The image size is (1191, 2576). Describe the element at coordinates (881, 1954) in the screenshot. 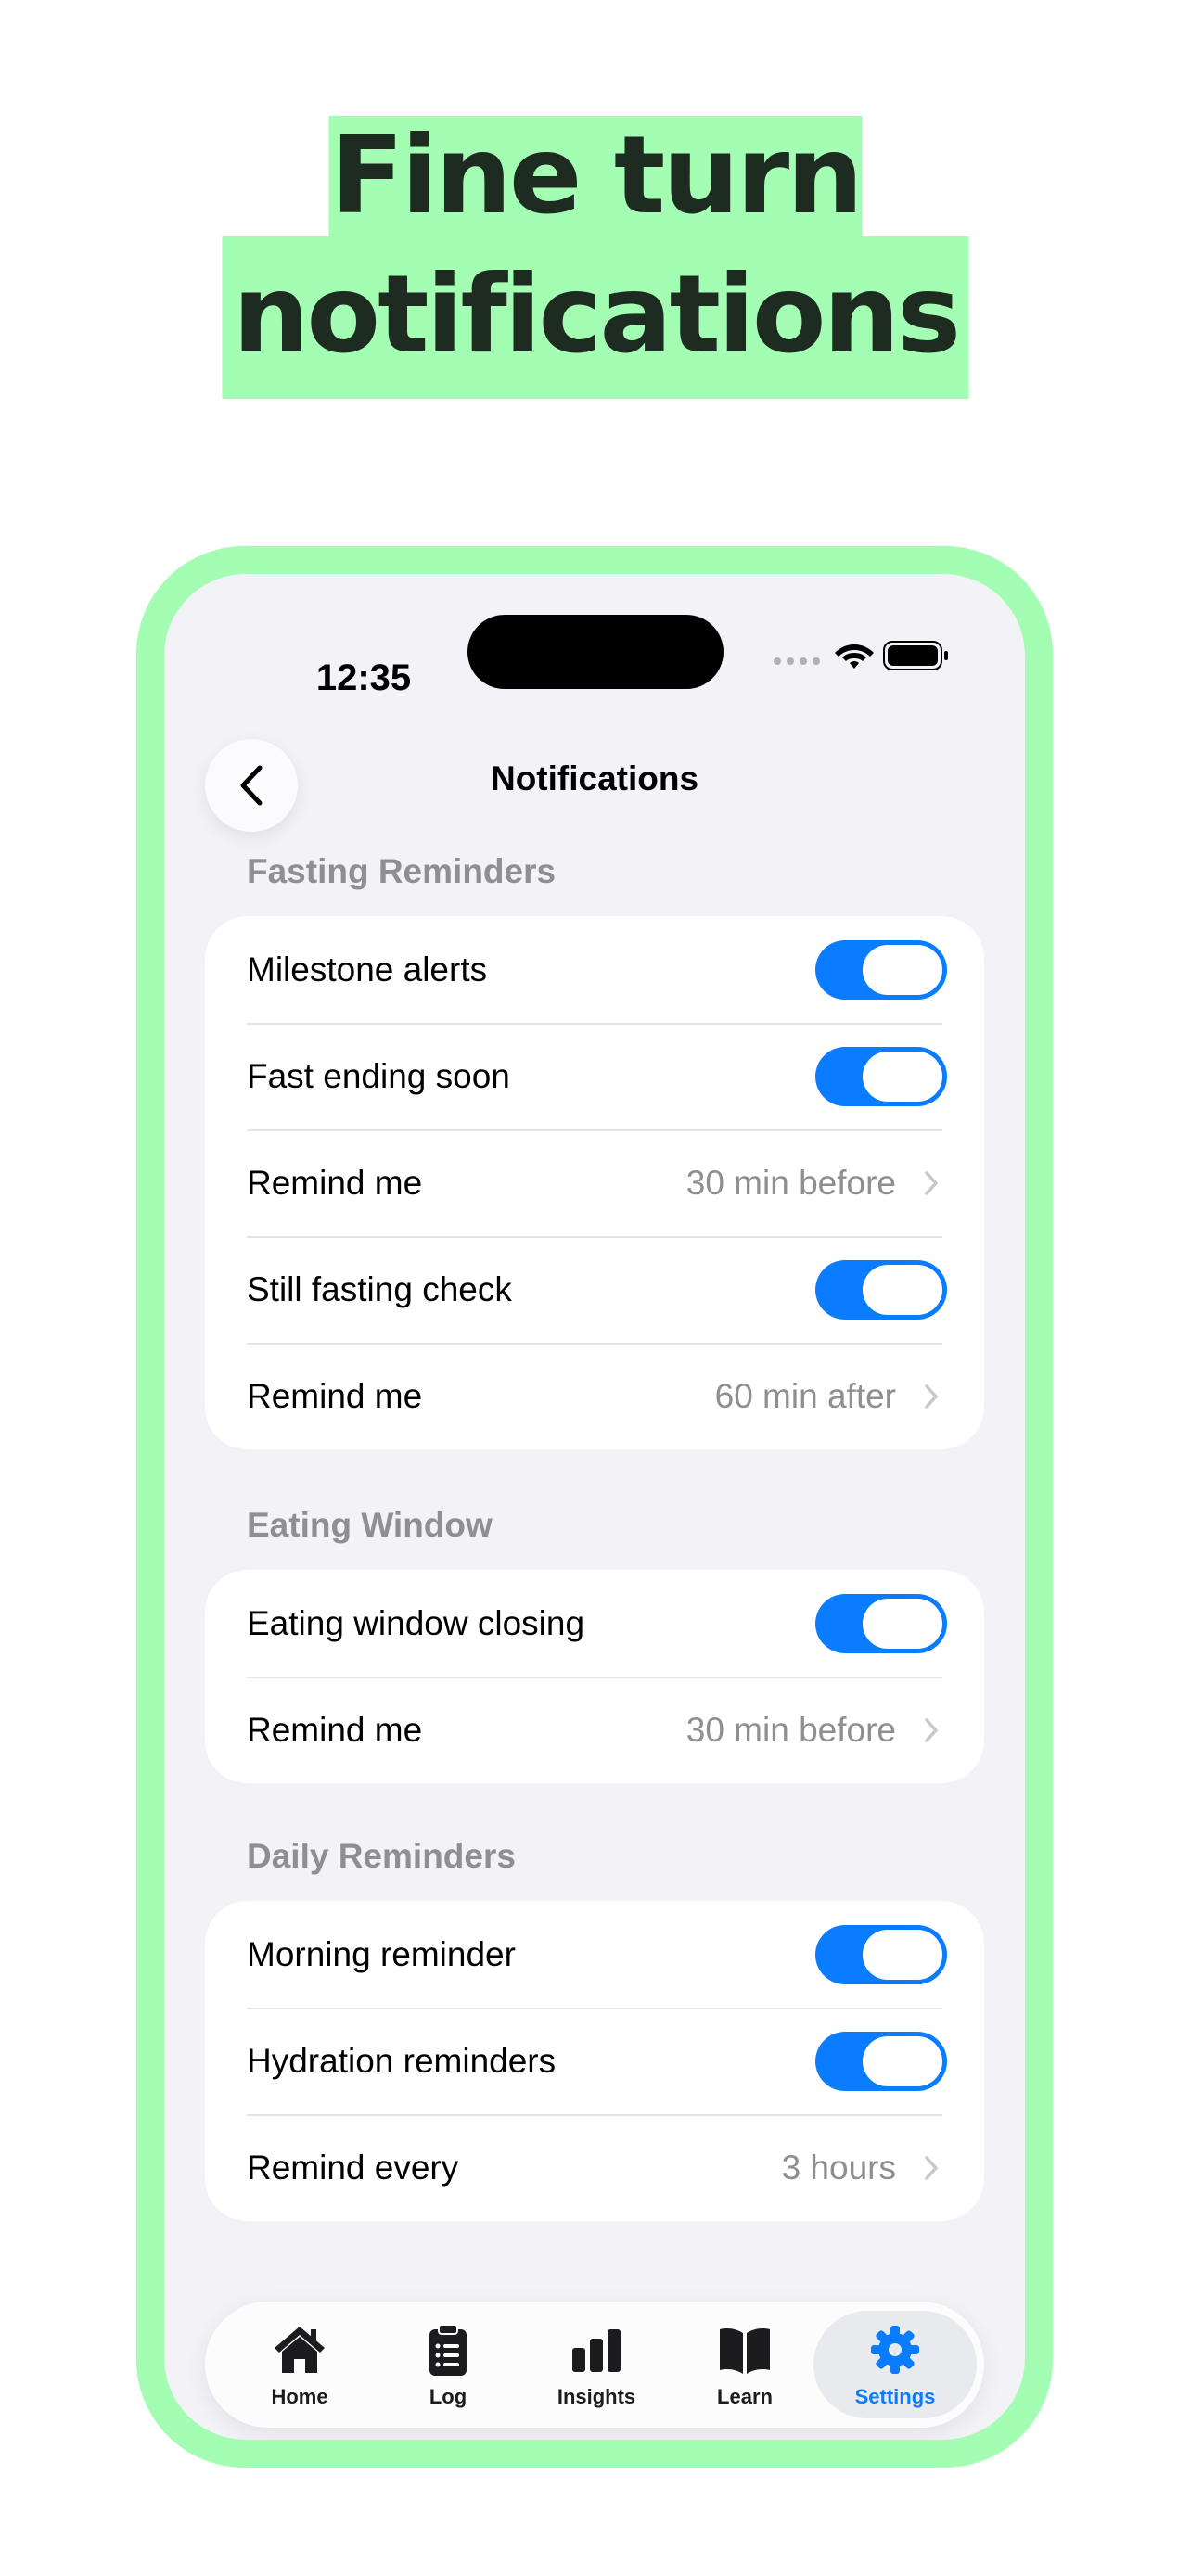

I see `morning-reminder-toggle` at that location.